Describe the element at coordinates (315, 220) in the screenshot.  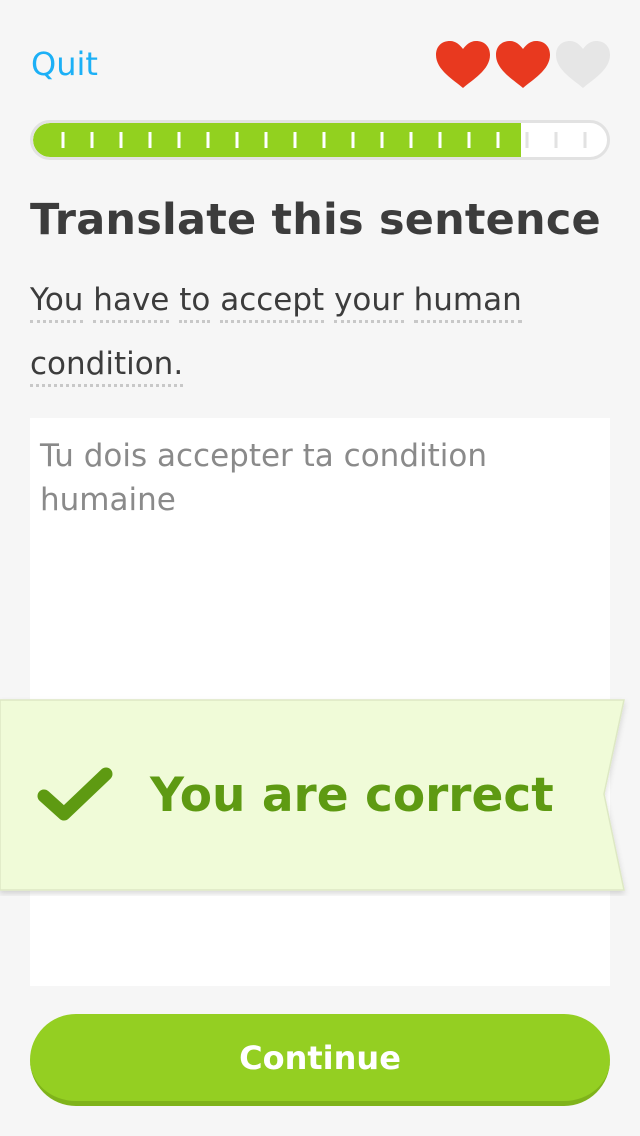
I see `exercise-title: Translate this sentence` at that location.